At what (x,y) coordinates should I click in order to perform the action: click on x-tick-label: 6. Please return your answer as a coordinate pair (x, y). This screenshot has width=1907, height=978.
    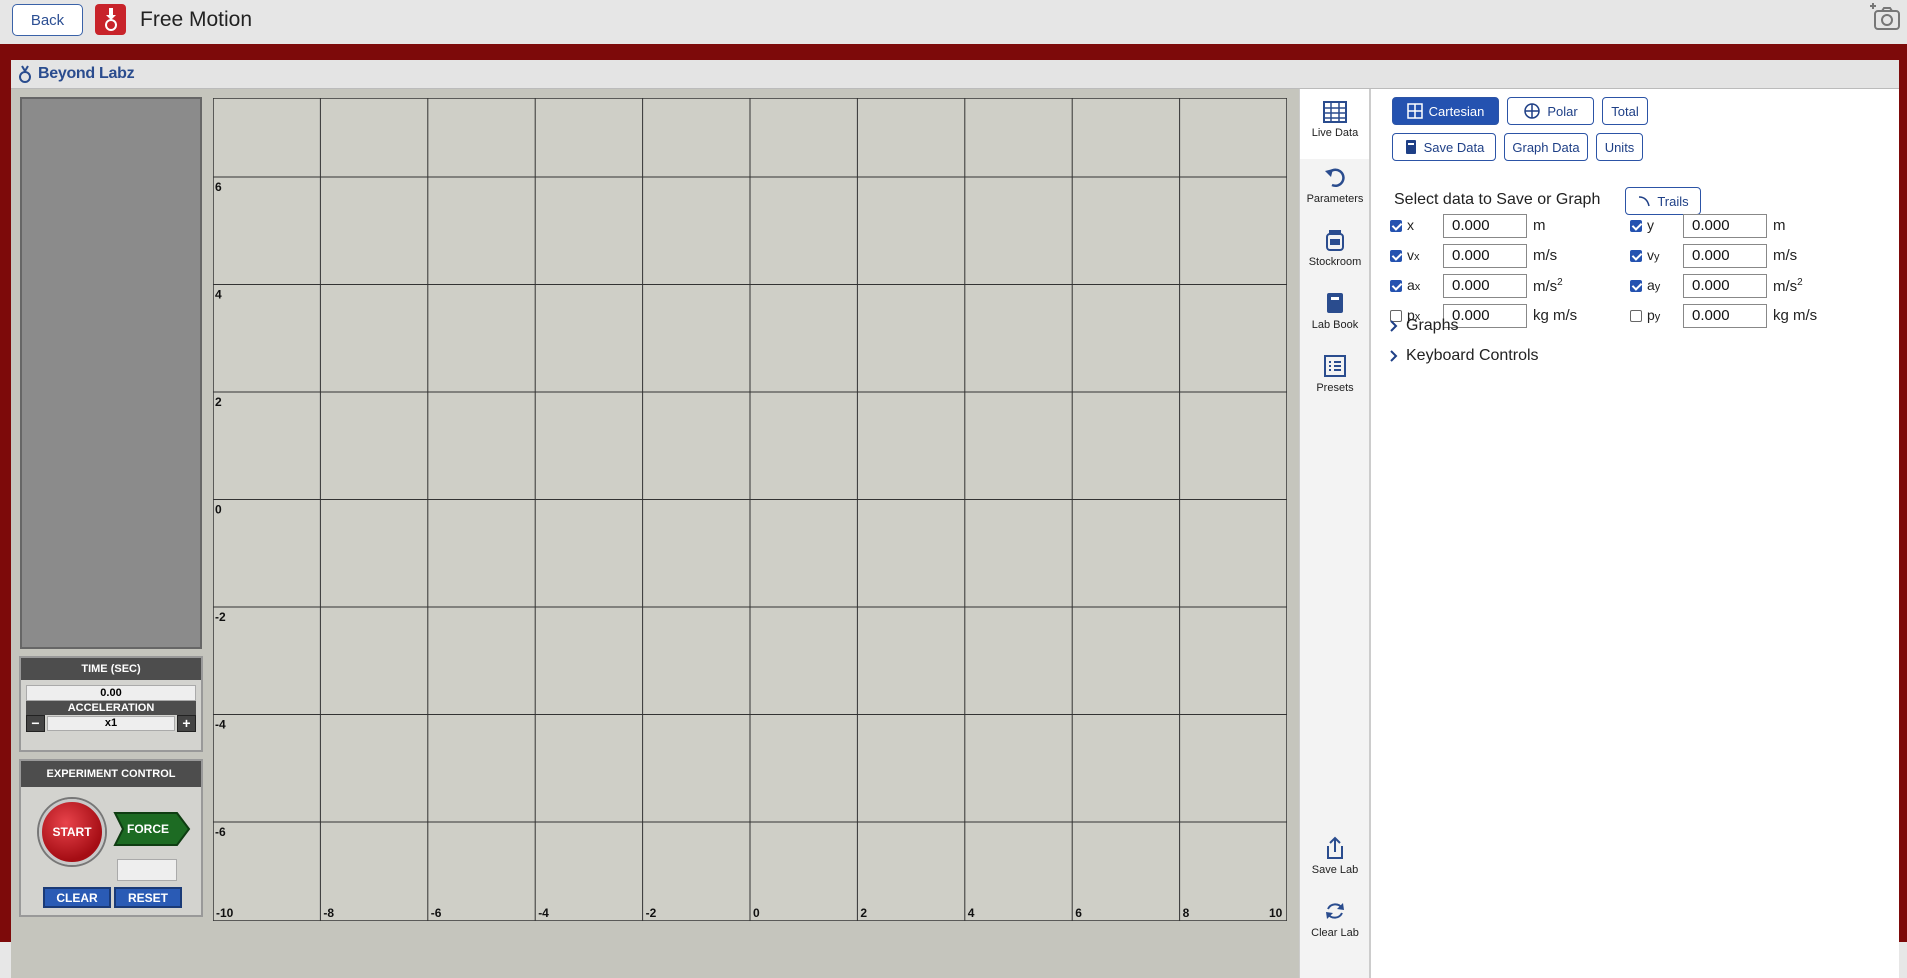
    Looking at the image, I should click on (1078, 913).